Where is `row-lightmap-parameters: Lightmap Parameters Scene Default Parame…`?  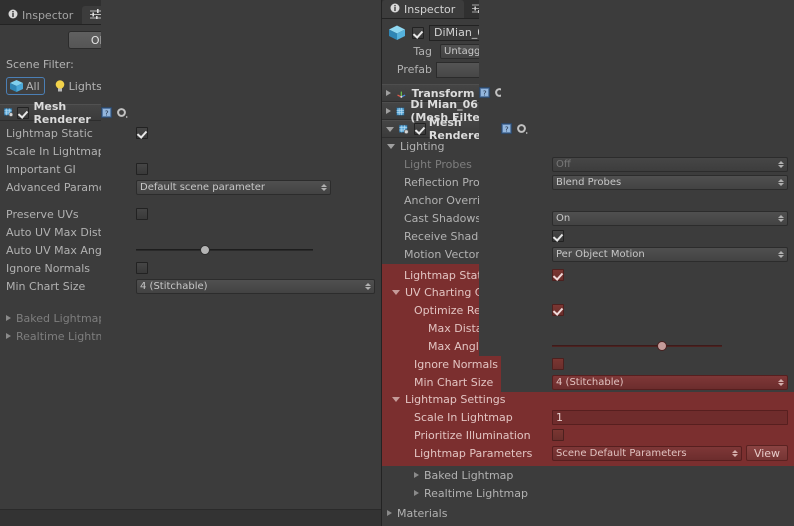 row-lightmap-parameters: Lightmap Parameters Scene Default Parame… is located at coordinates (585, 453).